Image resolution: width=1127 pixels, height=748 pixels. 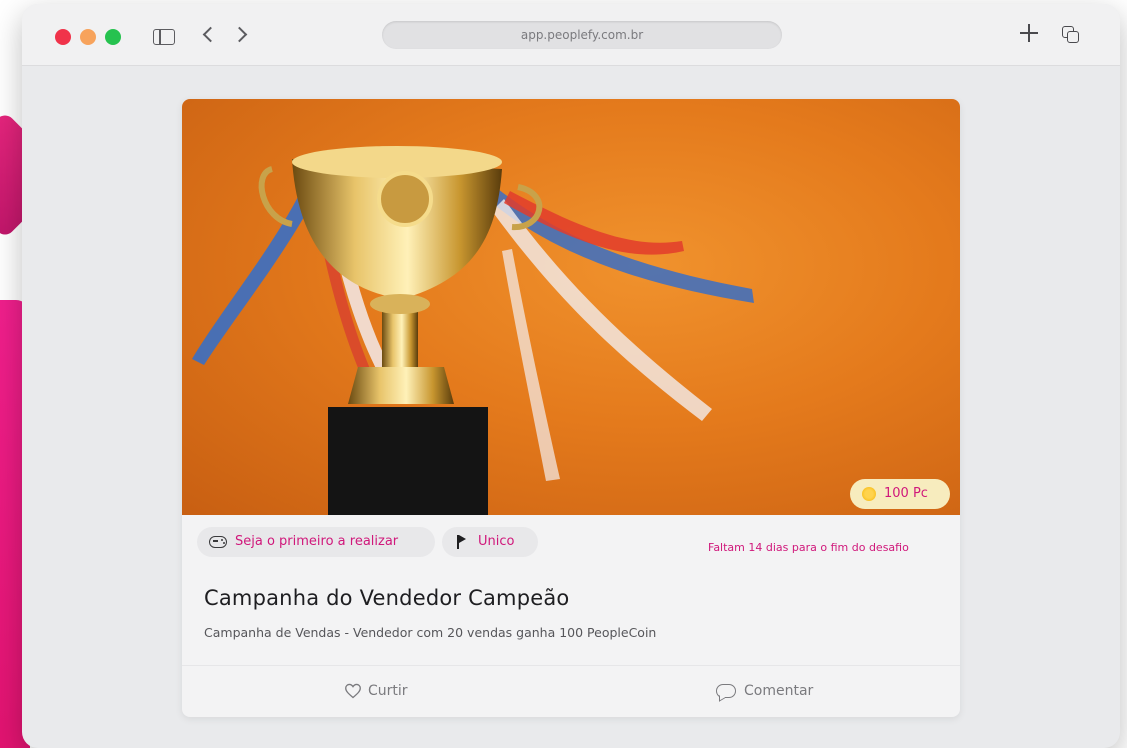 I want to click on divider, so click(x=571, y=665).